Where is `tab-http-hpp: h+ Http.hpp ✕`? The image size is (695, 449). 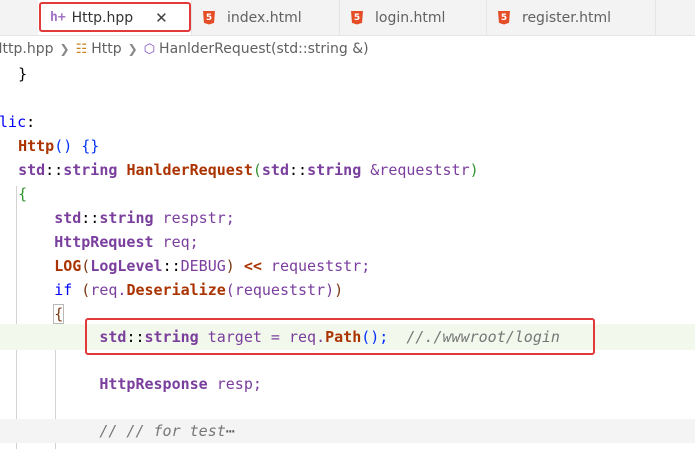
tab-http-hpp: h+ Http.hpp ✕ is located at coordinates (115, 17).